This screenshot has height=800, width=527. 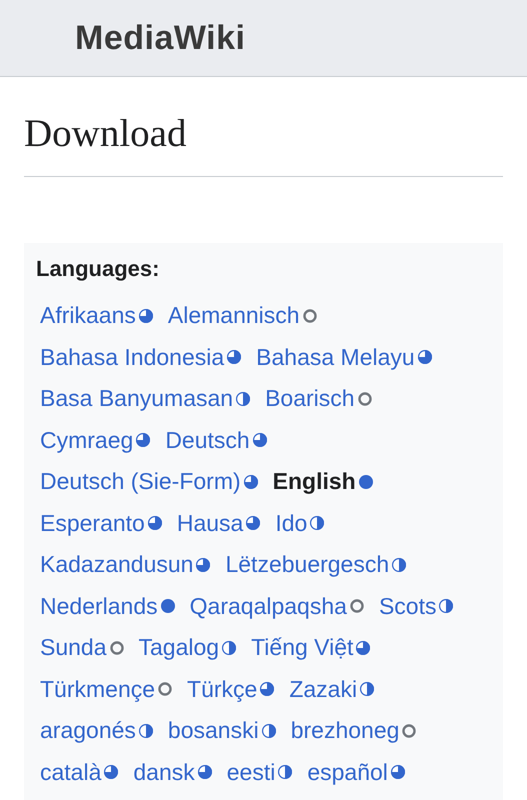 I want to click on language-link: Kadazandusun, so click(x=117, y=564).